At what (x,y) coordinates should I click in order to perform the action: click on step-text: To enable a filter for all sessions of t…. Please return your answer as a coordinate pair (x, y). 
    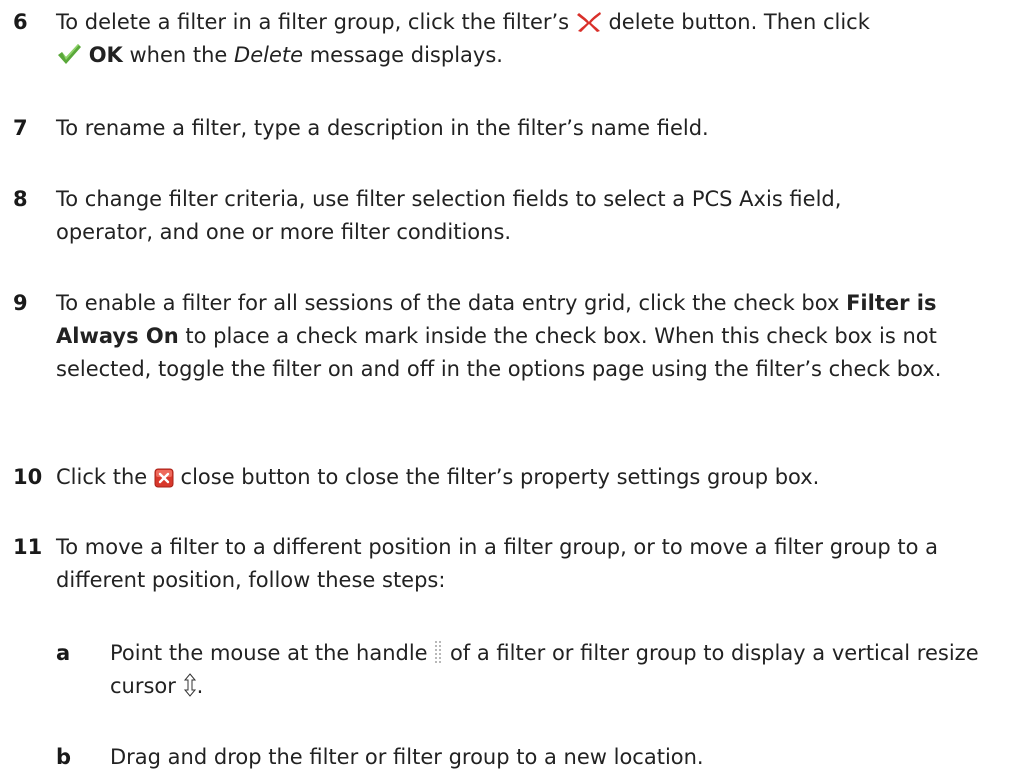
    Looking at the image, I should click on (499, 336).